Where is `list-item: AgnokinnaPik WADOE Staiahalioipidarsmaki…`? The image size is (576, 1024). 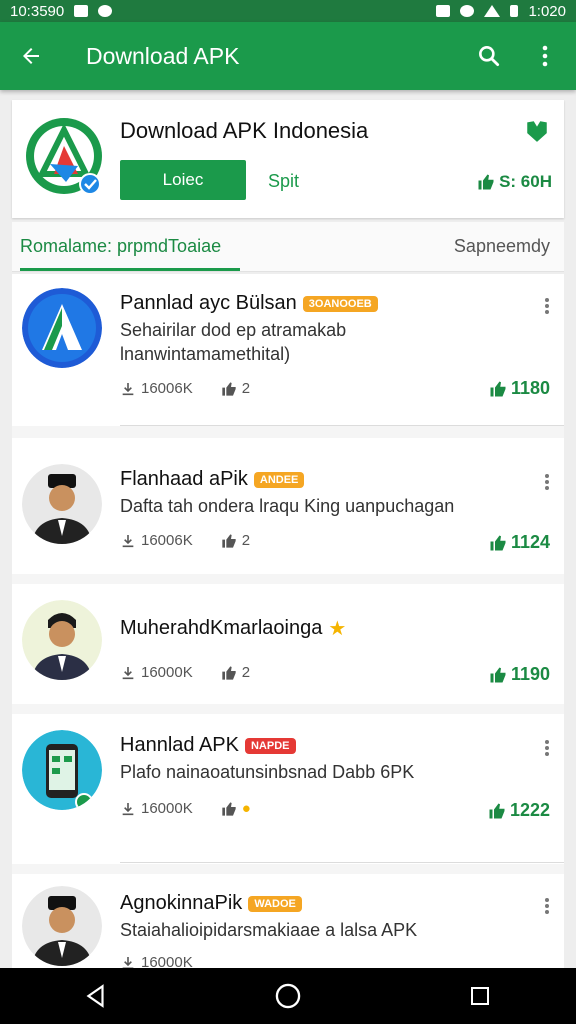 list-item: AgnokinnaPik WADOE Staiahalioipidarsmaki… is located at coordinates (288, 921).